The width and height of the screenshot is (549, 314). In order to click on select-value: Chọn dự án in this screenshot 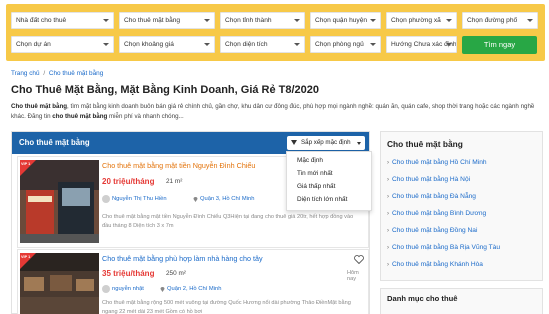, I will do `click(33, 44)`.